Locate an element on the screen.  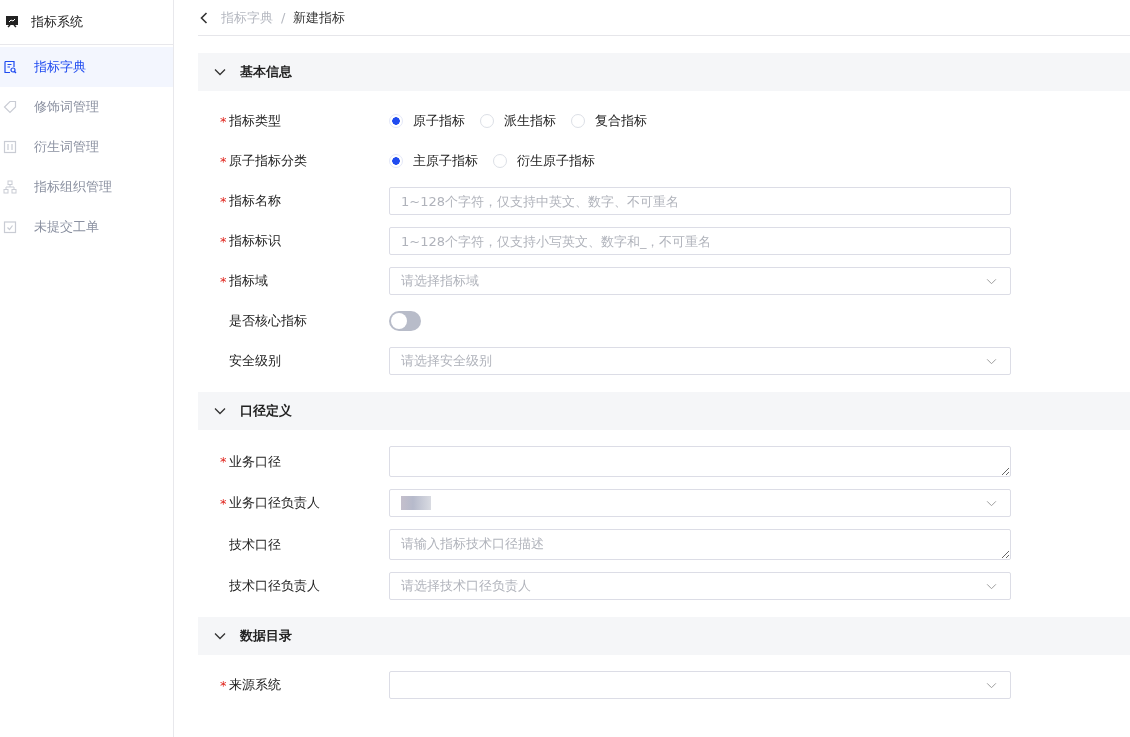
app-title: 指标系统 is located at coordinates (57, 22).